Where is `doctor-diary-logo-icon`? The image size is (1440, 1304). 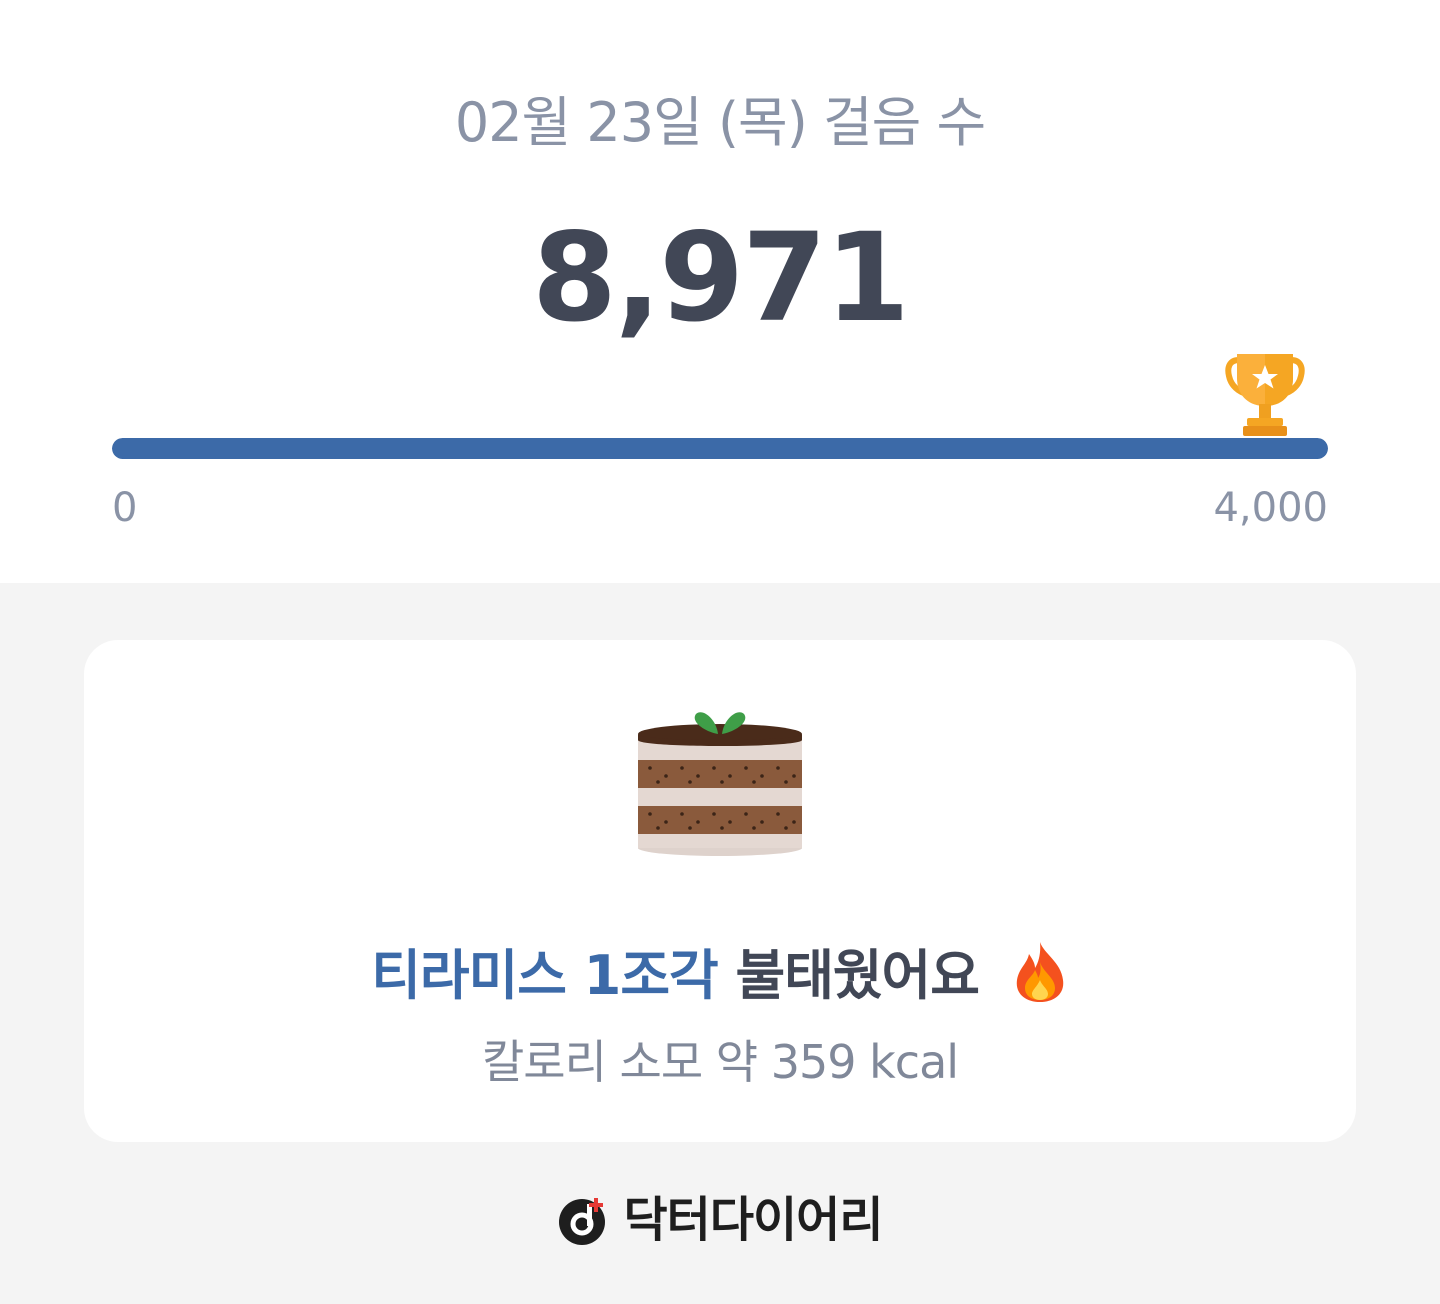
doctor-diary-logo-icon is located at coordinates (581, 1221).